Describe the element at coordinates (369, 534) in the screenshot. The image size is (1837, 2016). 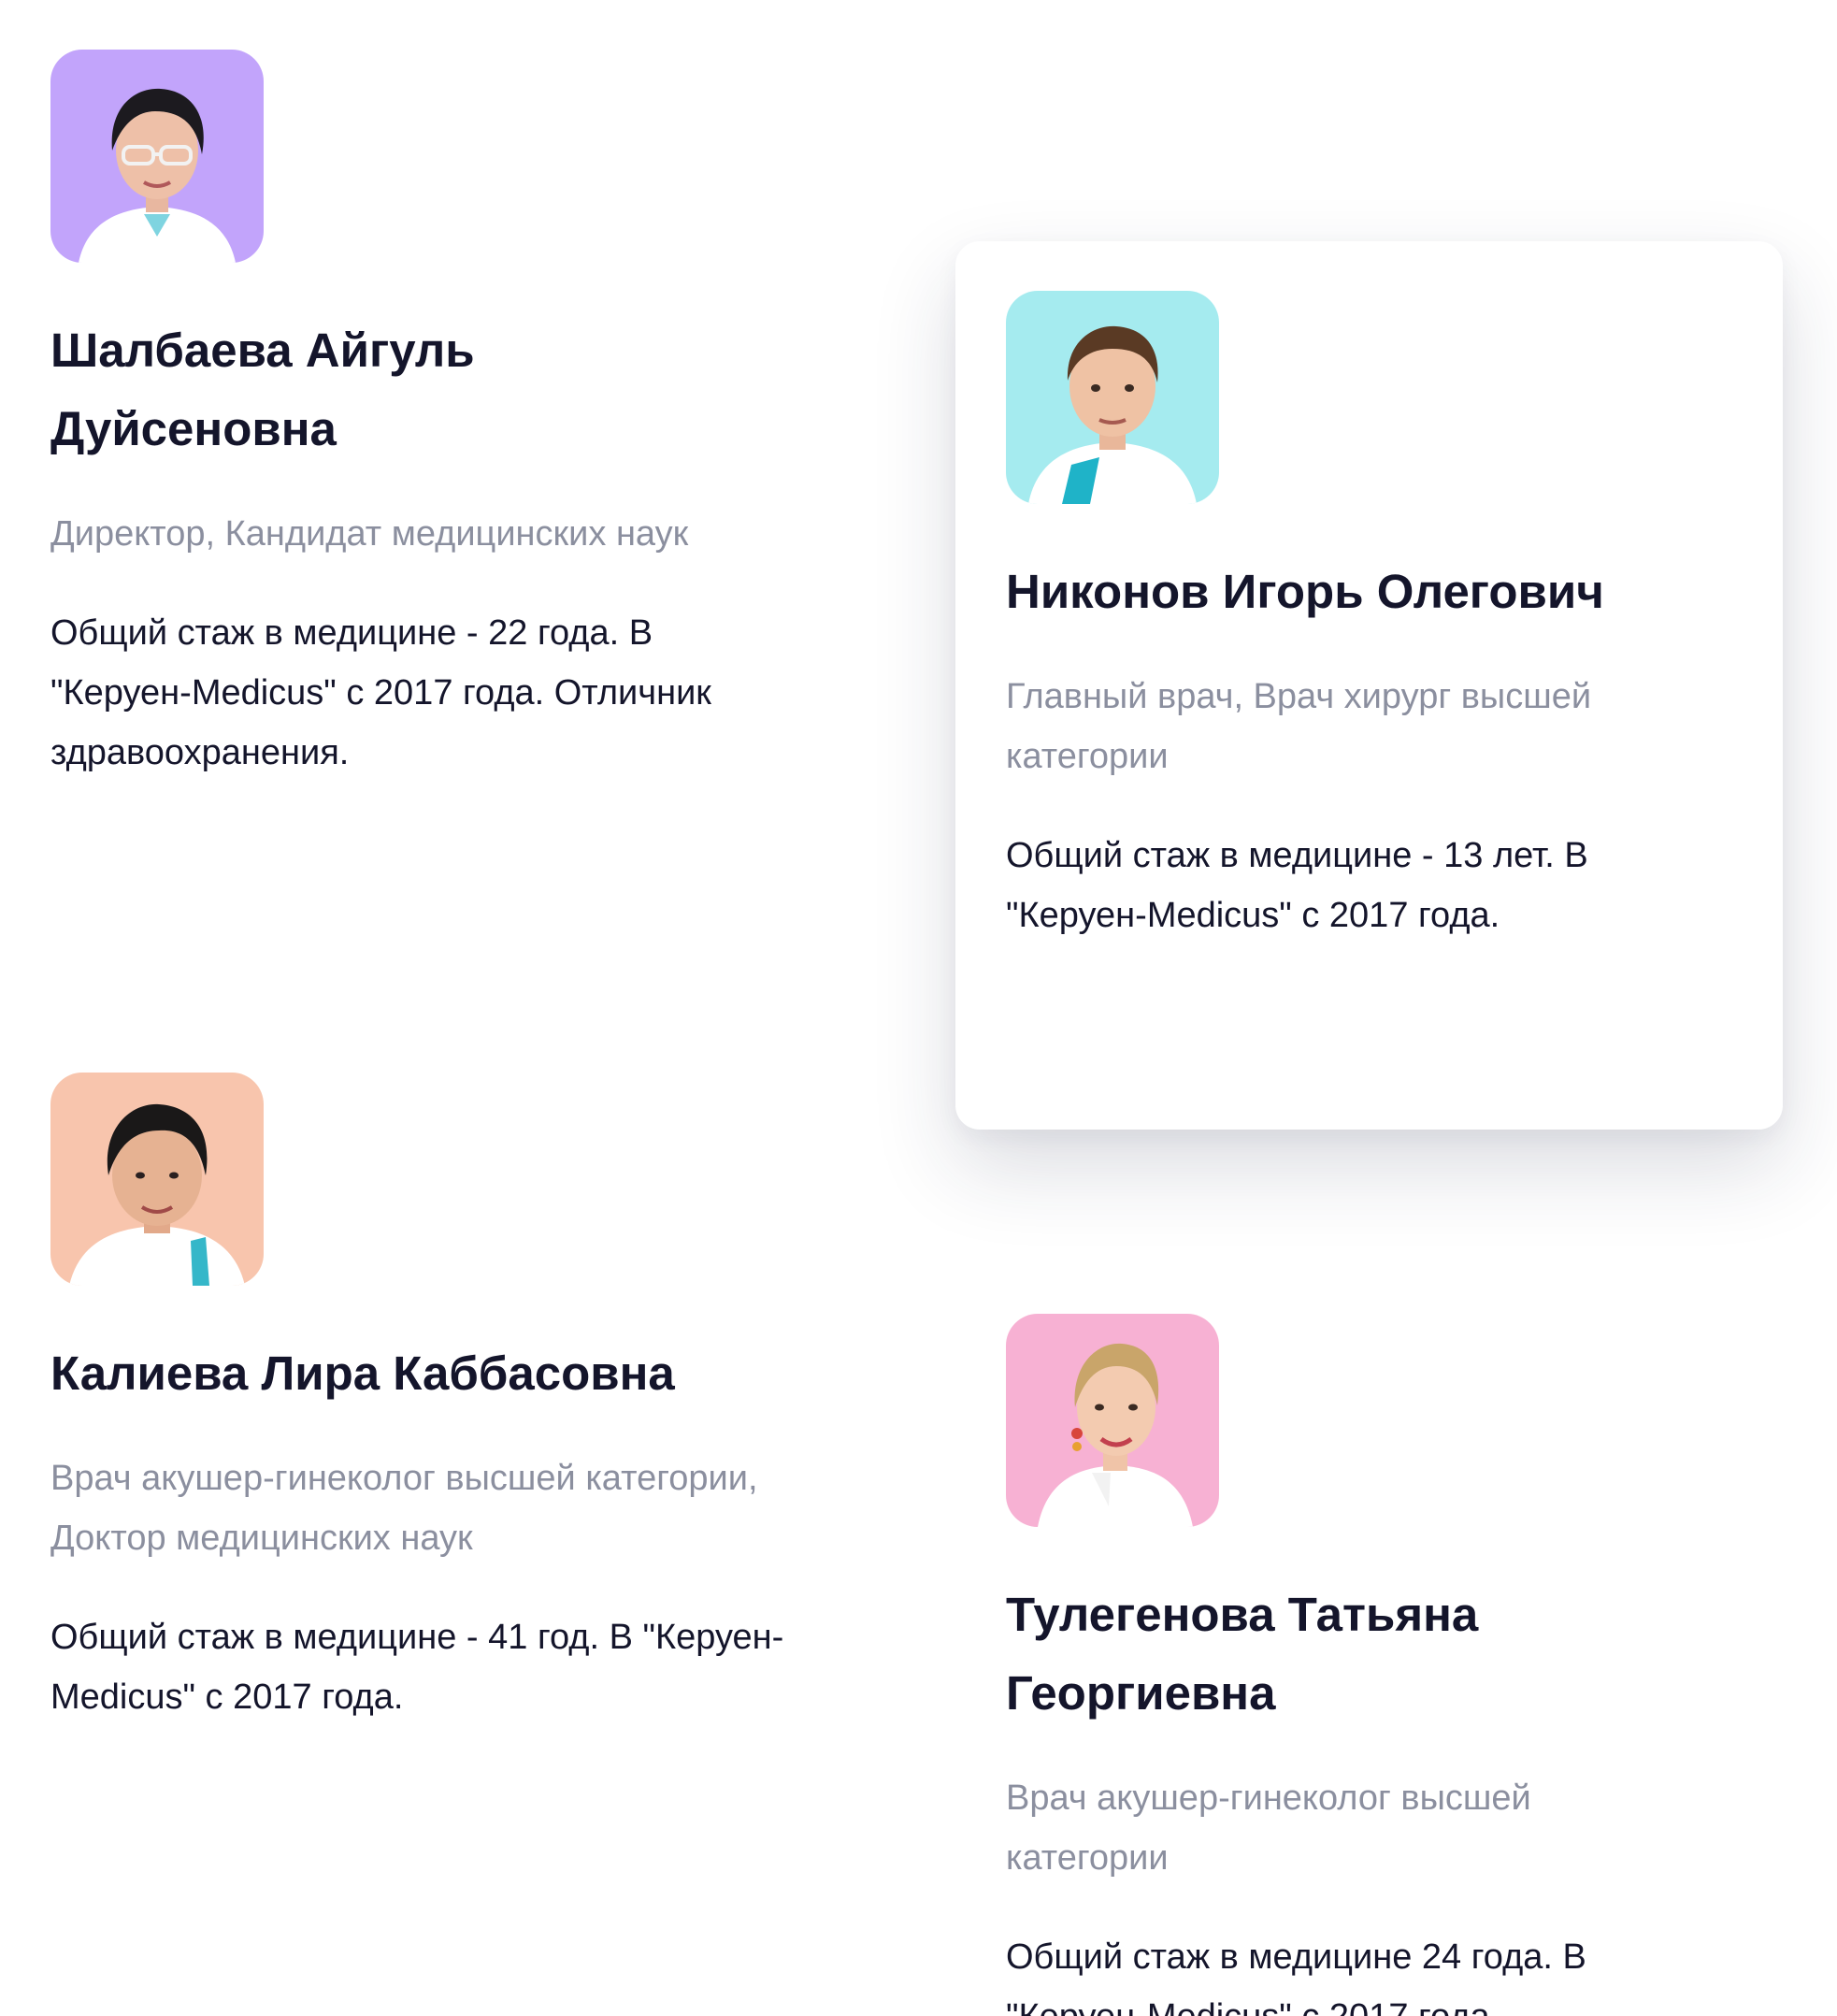
I see `doctor-position: Директор, Кандидат медицинских наук` at that location.